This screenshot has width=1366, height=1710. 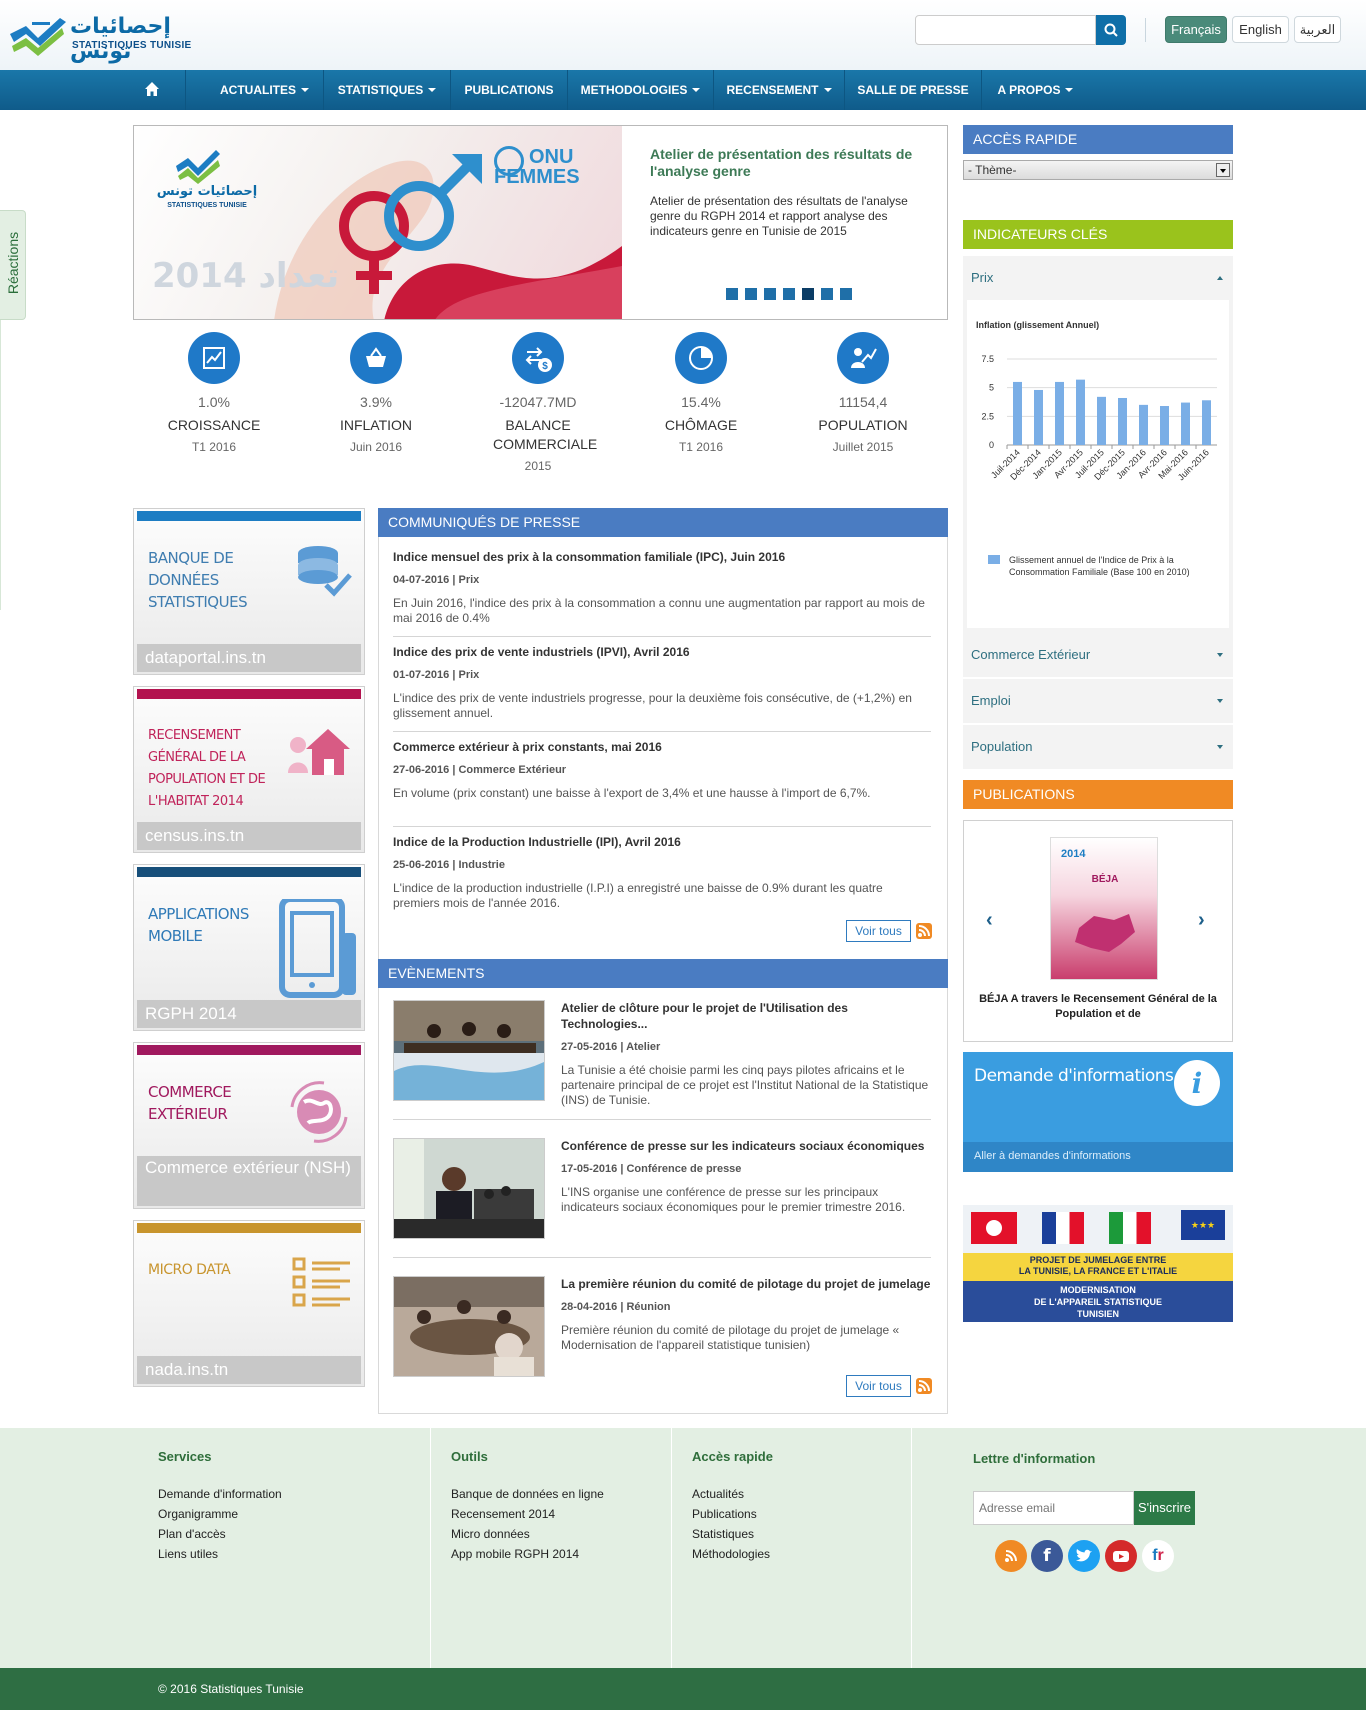 What do you see at coordinates (103, 37) in the screenshot?
I see `site-logo: إحصائيات تونس STATISTIQUES TUNISIE` at bounding box center [103, 37].